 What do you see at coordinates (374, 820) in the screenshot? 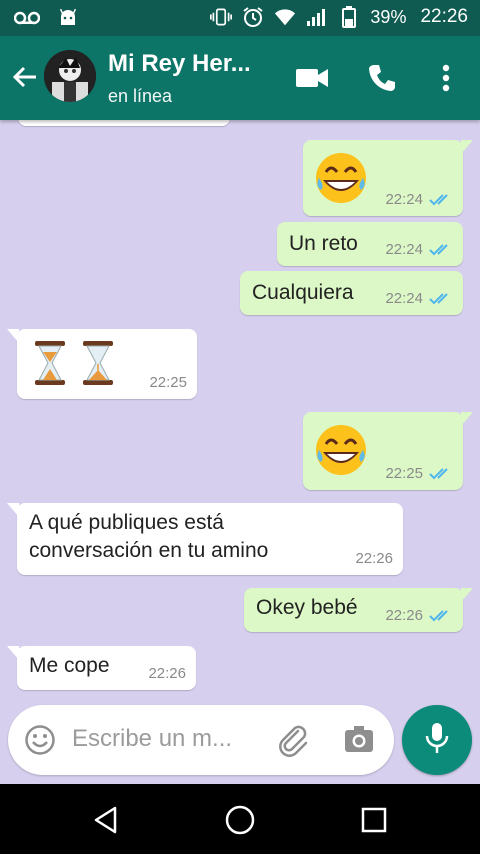
I see `recents-nav-icon` at bounding box center [374, 820].